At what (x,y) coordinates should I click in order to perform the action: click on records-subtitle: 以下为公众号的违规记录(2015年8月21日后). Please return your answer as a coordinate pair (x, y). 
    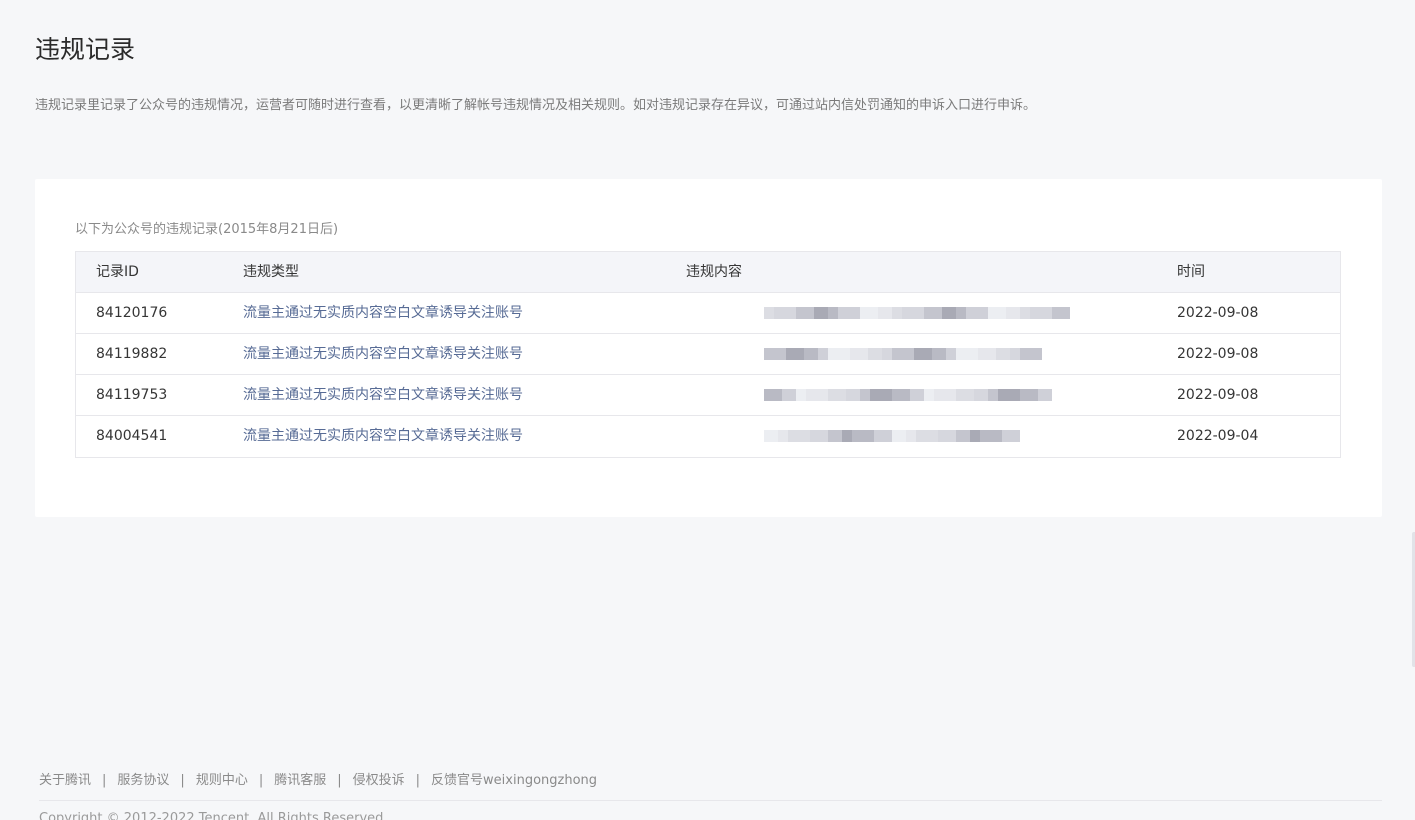
    Looking at the image, I should click on (207, 229).